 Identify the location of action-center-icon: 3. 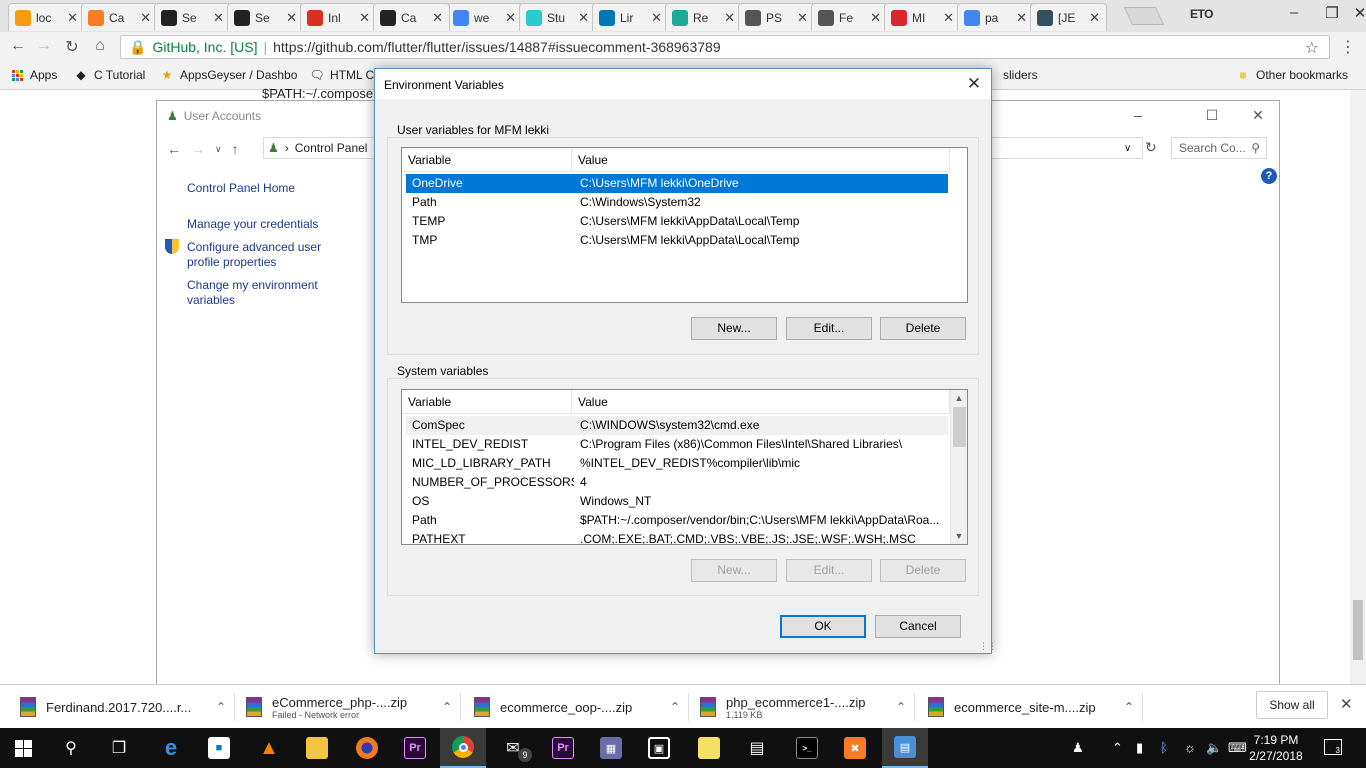
(1333, 747).